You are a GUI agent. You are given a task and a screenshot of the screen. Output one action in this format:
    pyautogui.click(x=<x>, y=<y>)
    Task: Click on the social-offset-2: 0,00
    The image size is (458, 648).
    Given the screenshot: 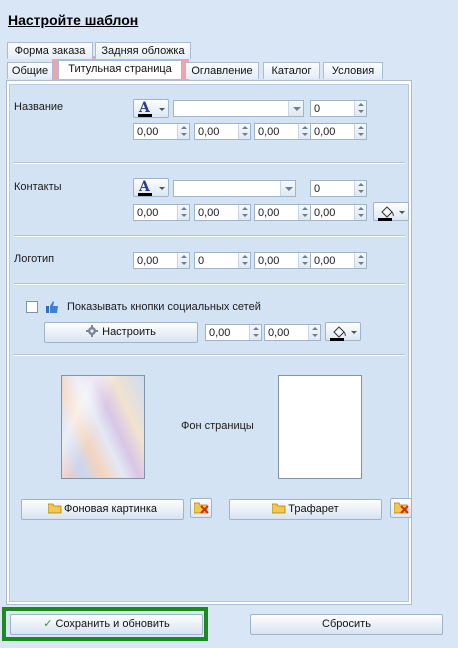 What is the action you would take?
    pyautogui.click(x=292, y=332)
    